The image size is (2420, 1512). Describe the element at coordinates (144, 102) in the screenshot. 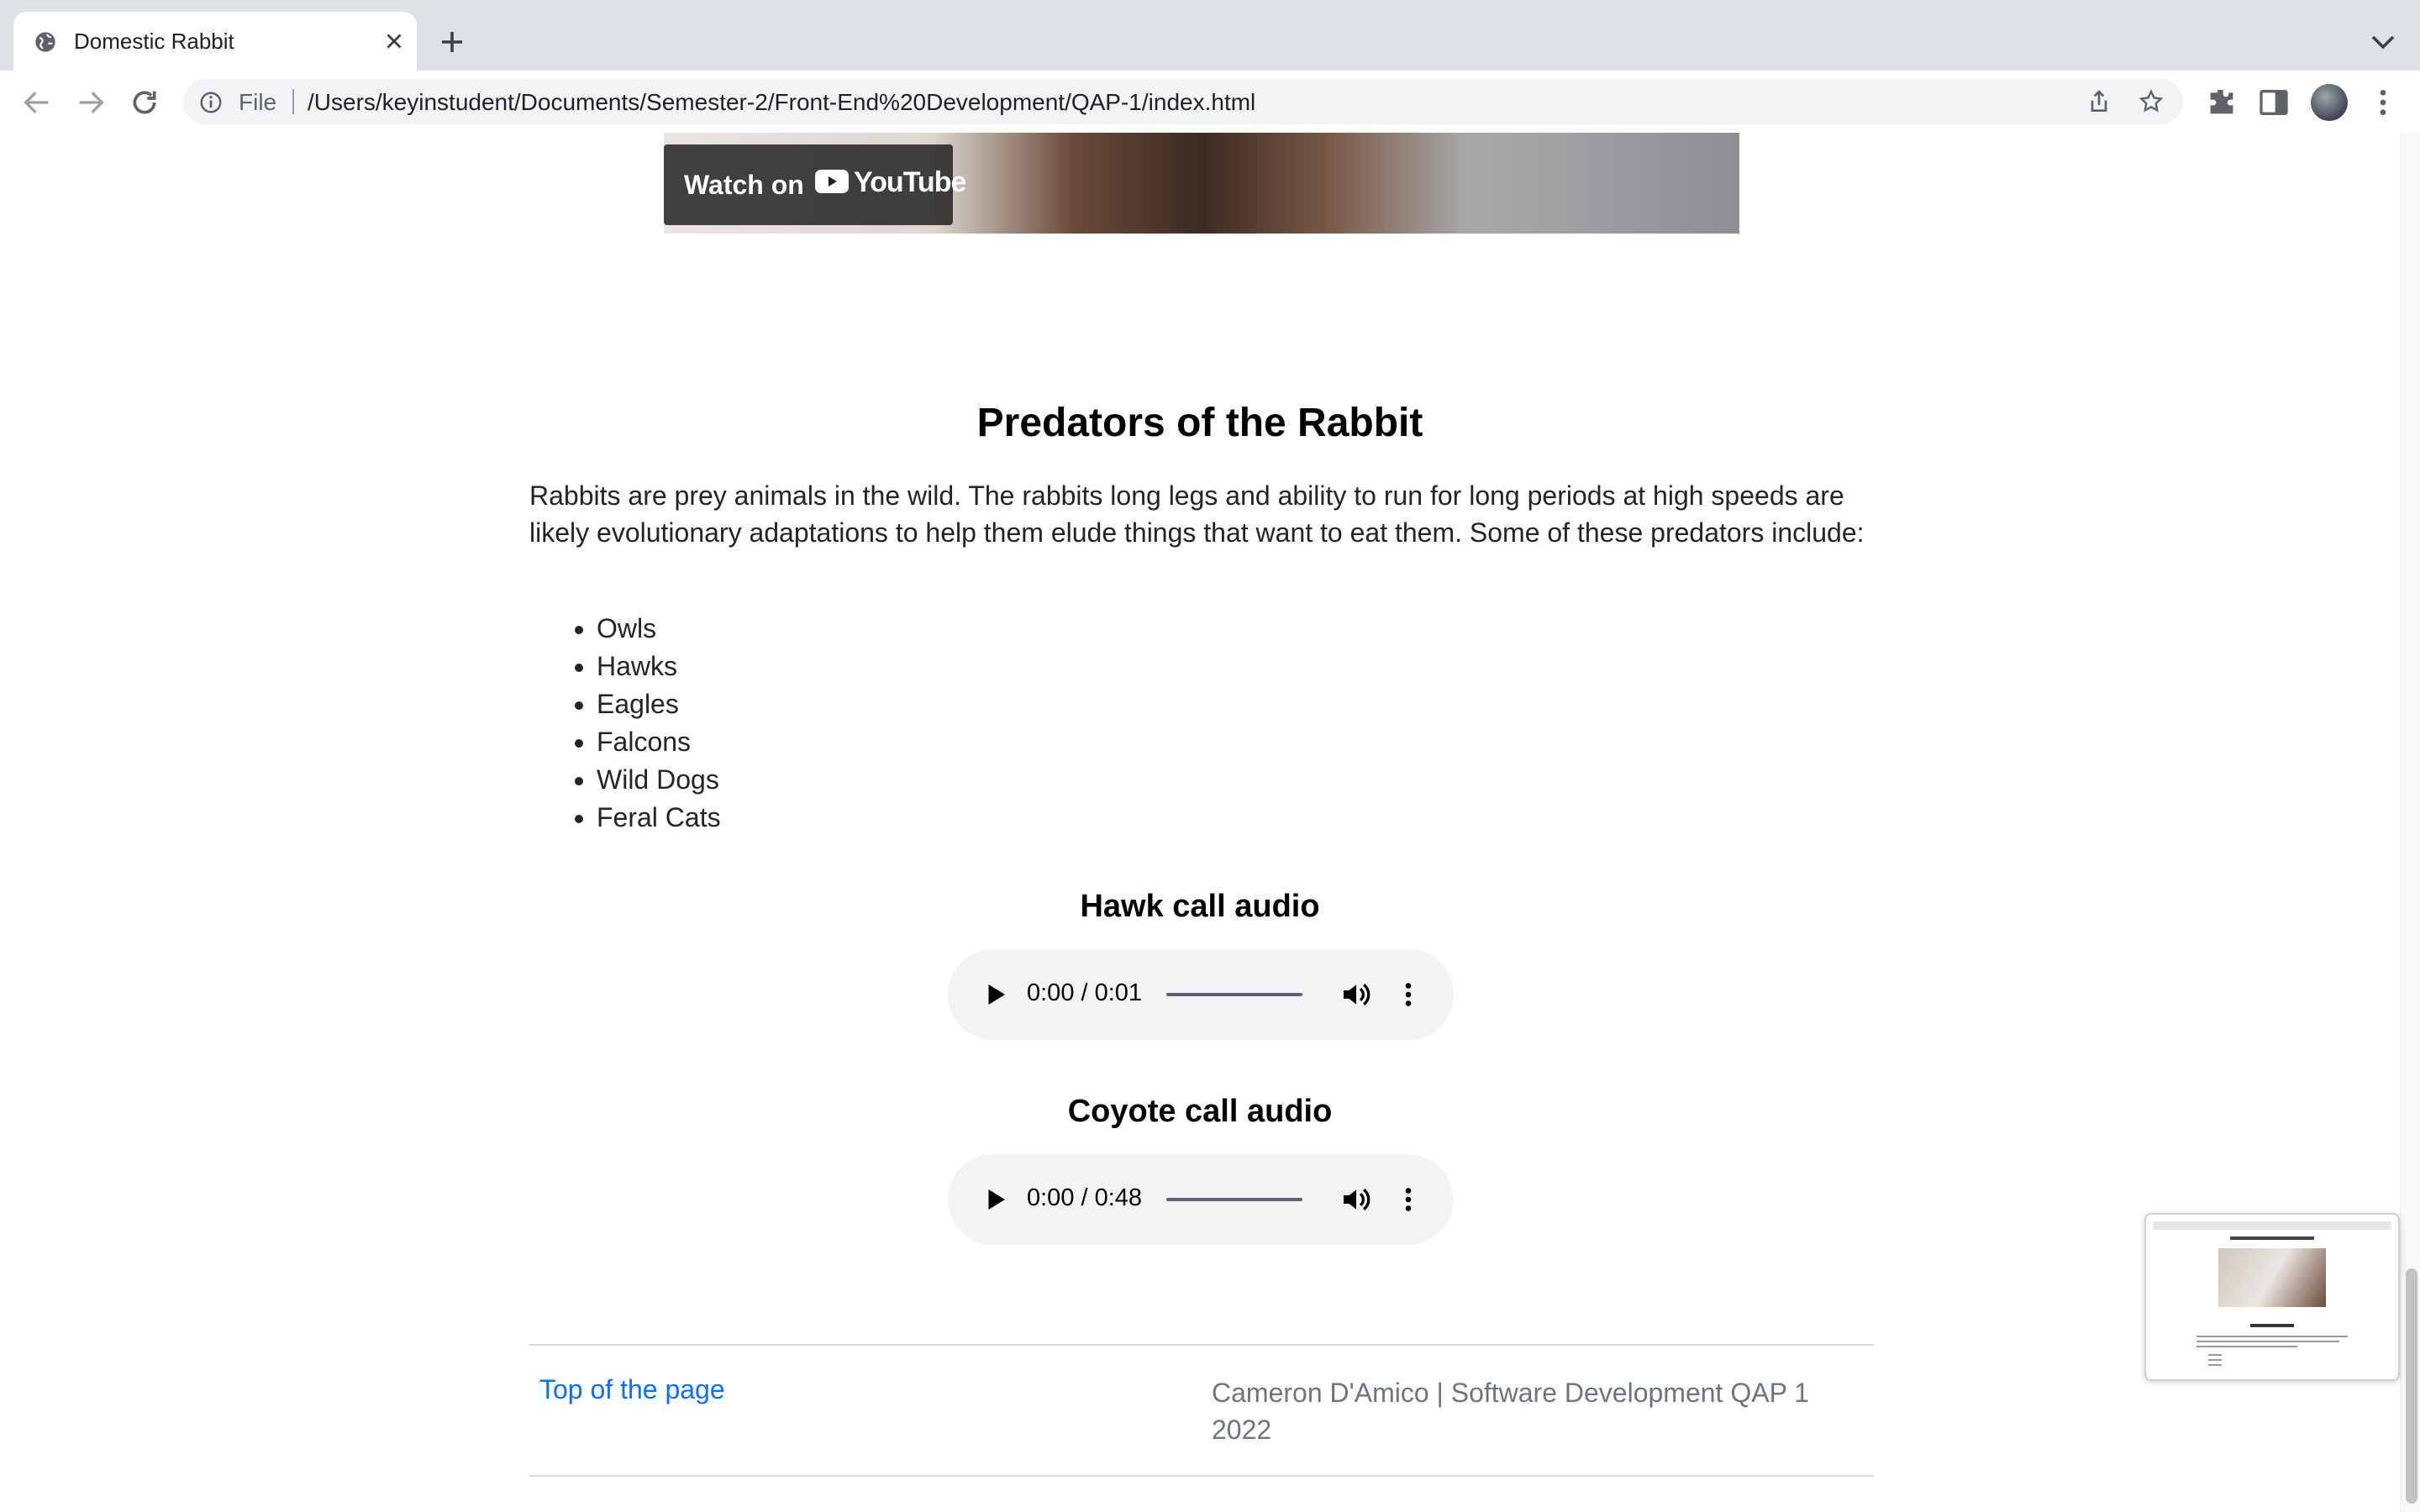

I see `reload-icon` at that location.